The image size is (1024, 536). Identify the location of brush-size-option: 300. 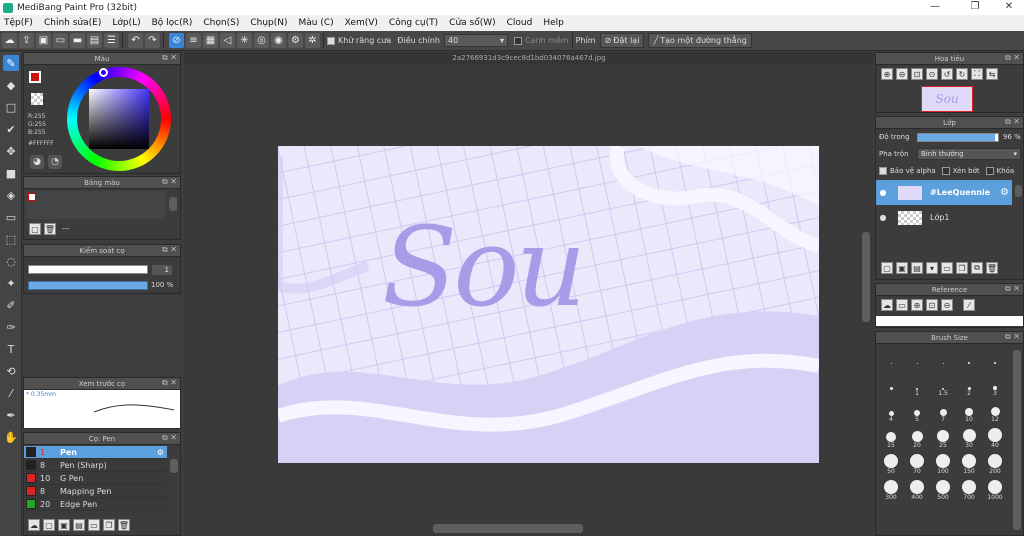
(891, 489).